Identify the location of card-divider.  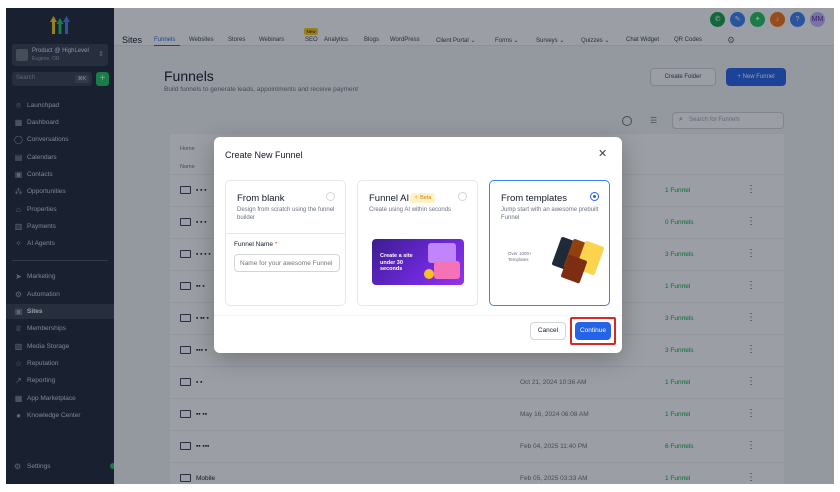
(285, 233).